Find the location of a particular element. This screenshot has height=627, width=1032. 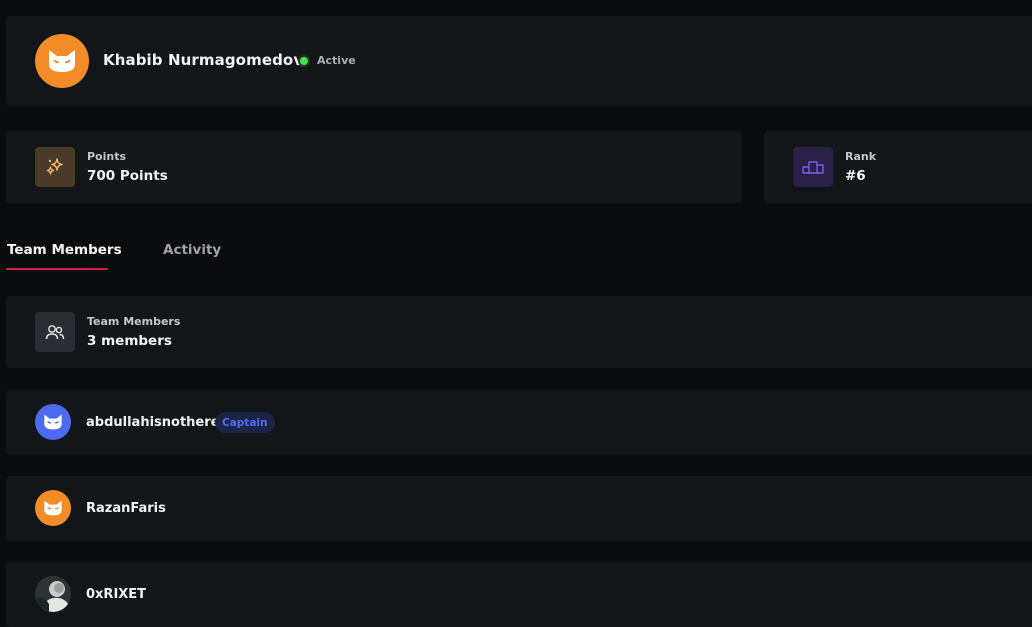

photo-avatar is located at coordinates (53, 594).